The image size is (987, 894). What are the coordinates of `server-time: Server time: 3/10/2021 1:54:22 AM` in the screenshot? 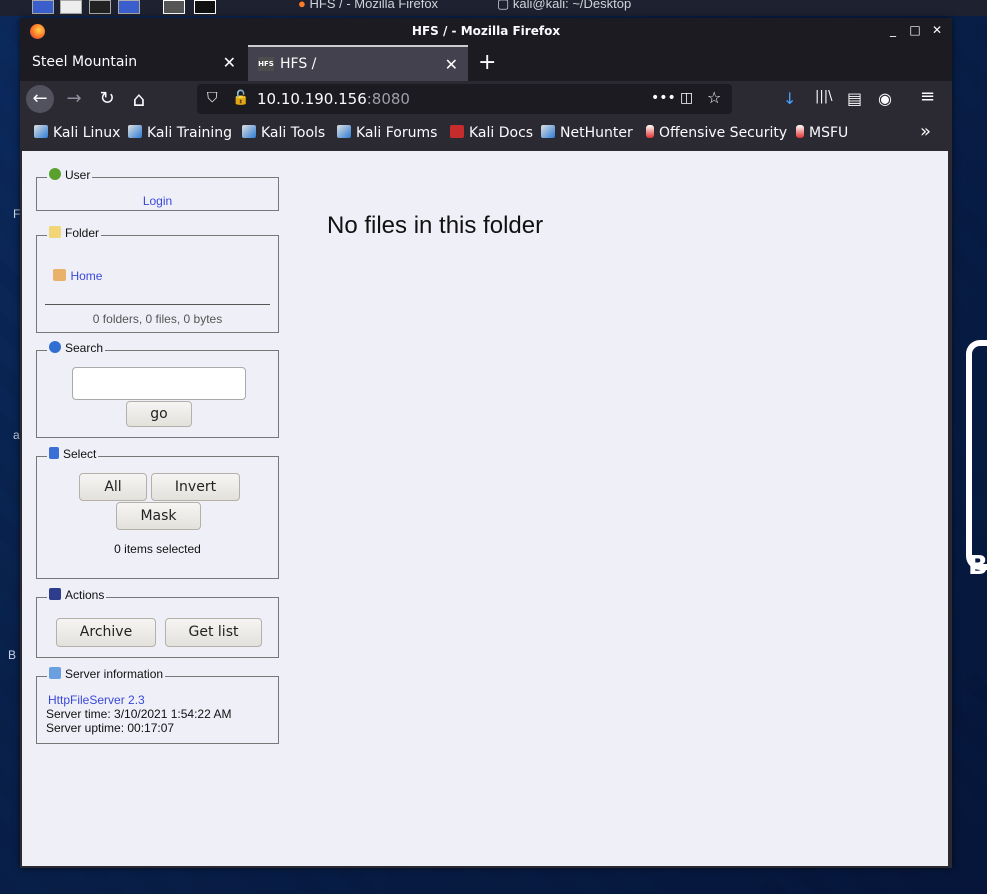 It's located at (139, 714).